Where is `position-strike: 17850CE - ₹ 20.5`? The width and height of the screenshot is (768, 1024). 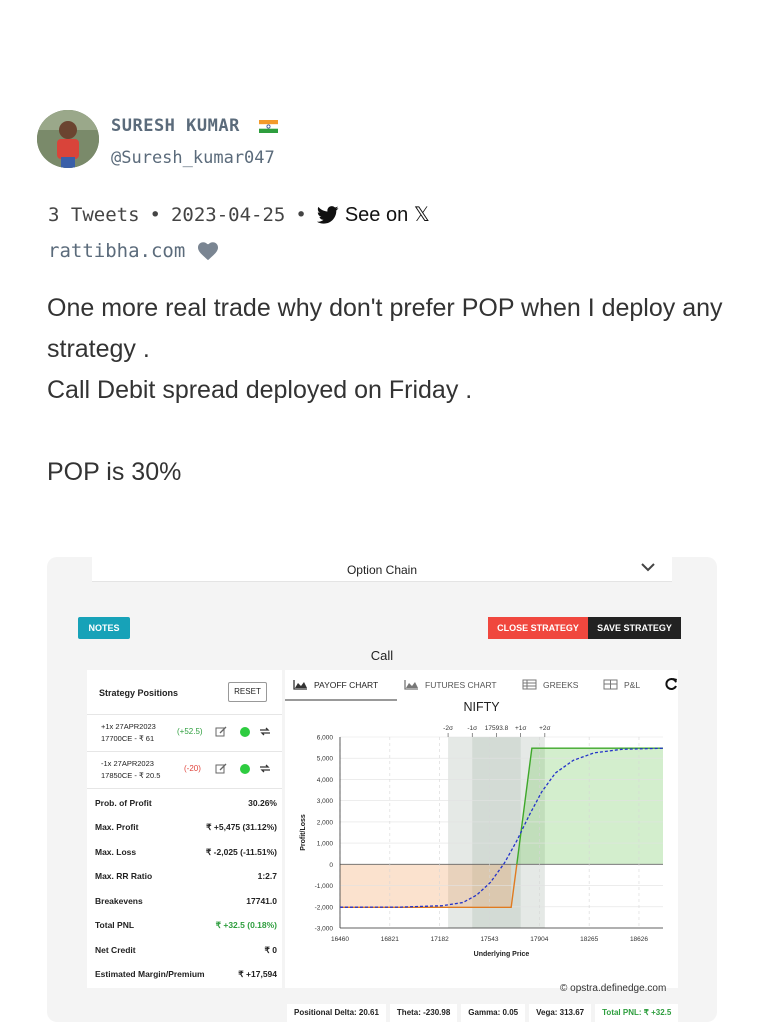
position-strike: 17850CE - ₹ 20.5 is located at coordinates (131, 775).